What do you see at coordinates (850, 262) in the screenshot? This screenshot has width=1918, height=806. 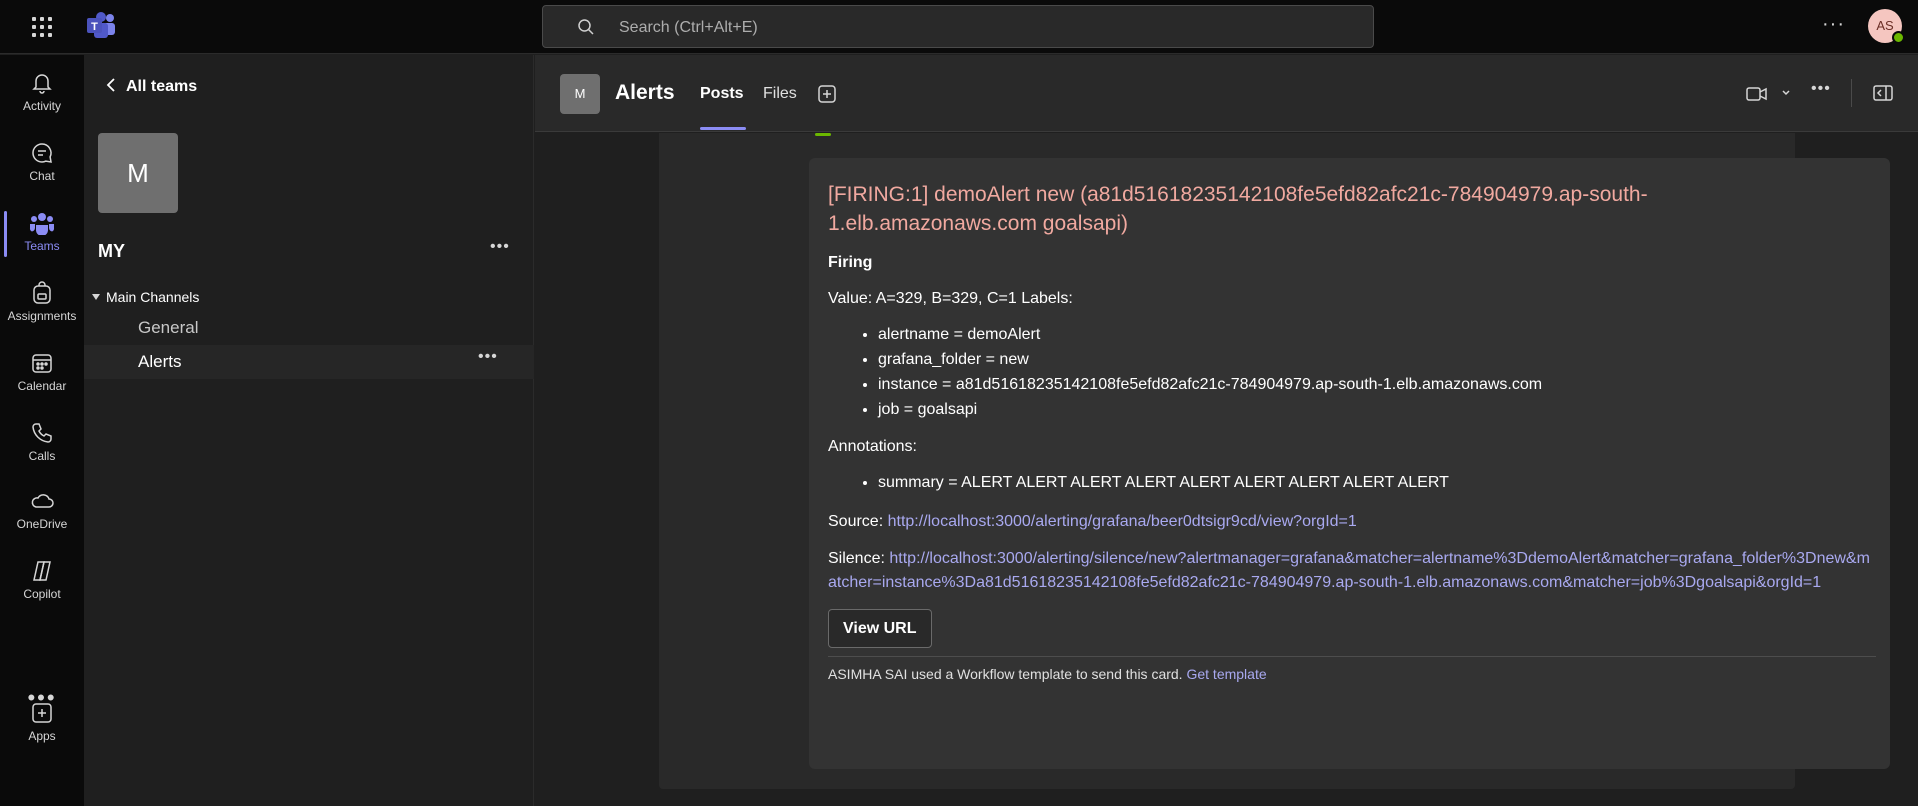 I see `alert-status: Firing` at bounding box center [850, 262].